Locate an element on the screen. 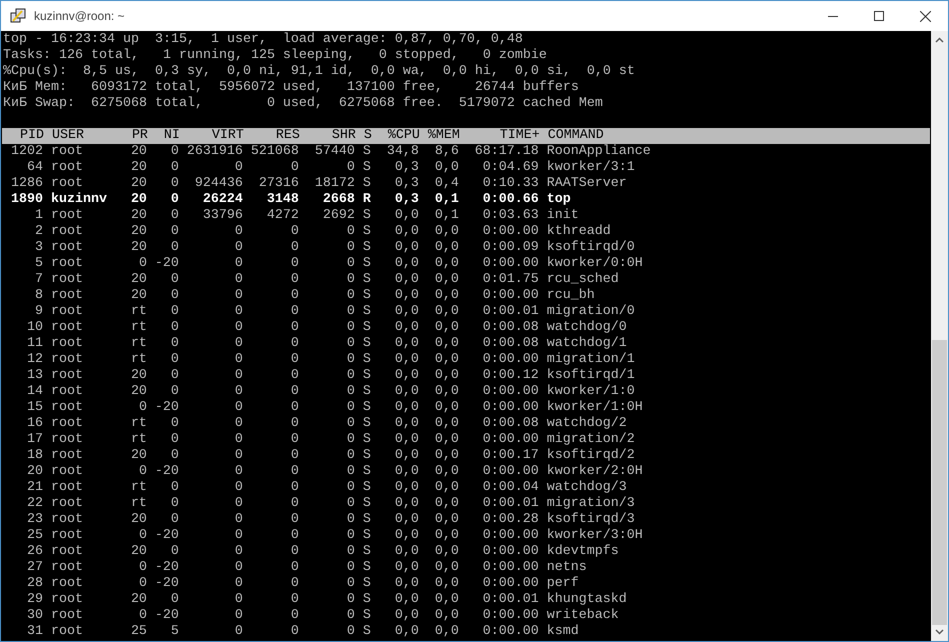 Image resolution: width=949 pixels, height=642 pixels. table-cell: ksoftirqd/3 is located at coordinates (590, 519).